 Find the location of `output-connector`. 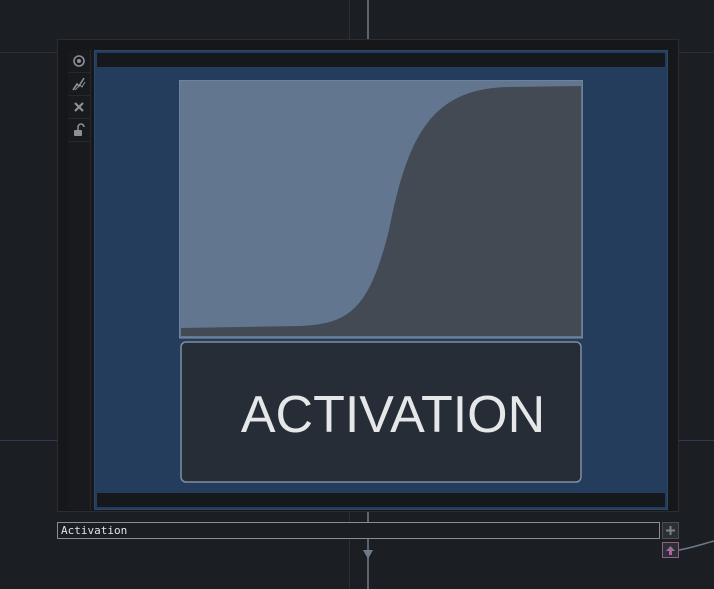

output-connector is located at coordinates (670, 550).